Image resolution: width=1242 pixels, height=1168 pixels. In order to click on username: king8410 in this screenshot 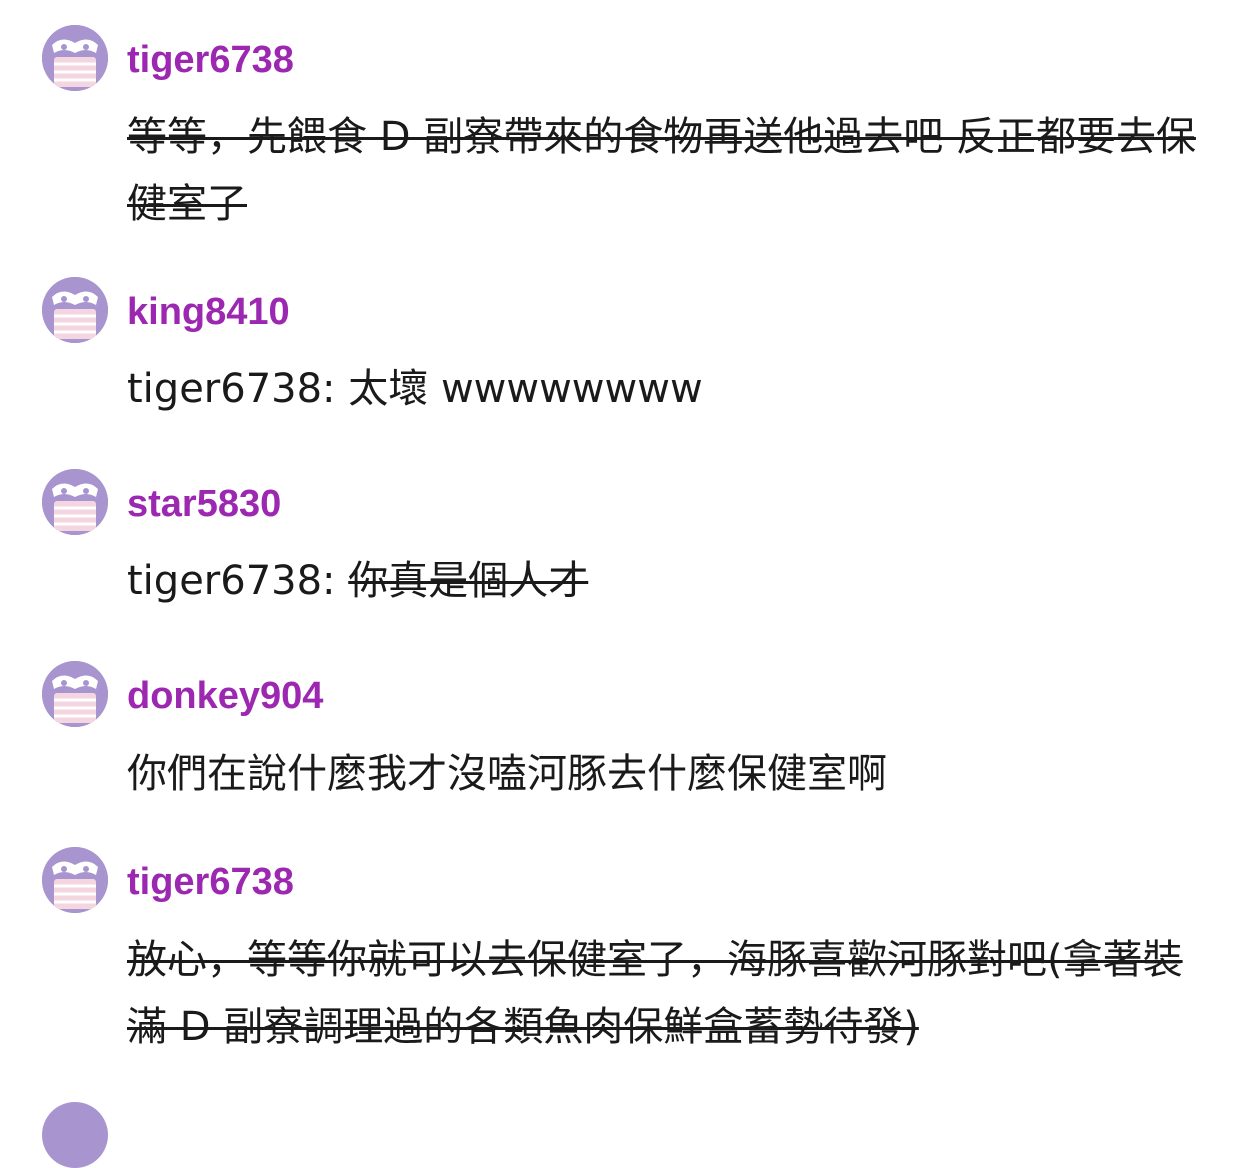, I will do `click(208, 312)`.